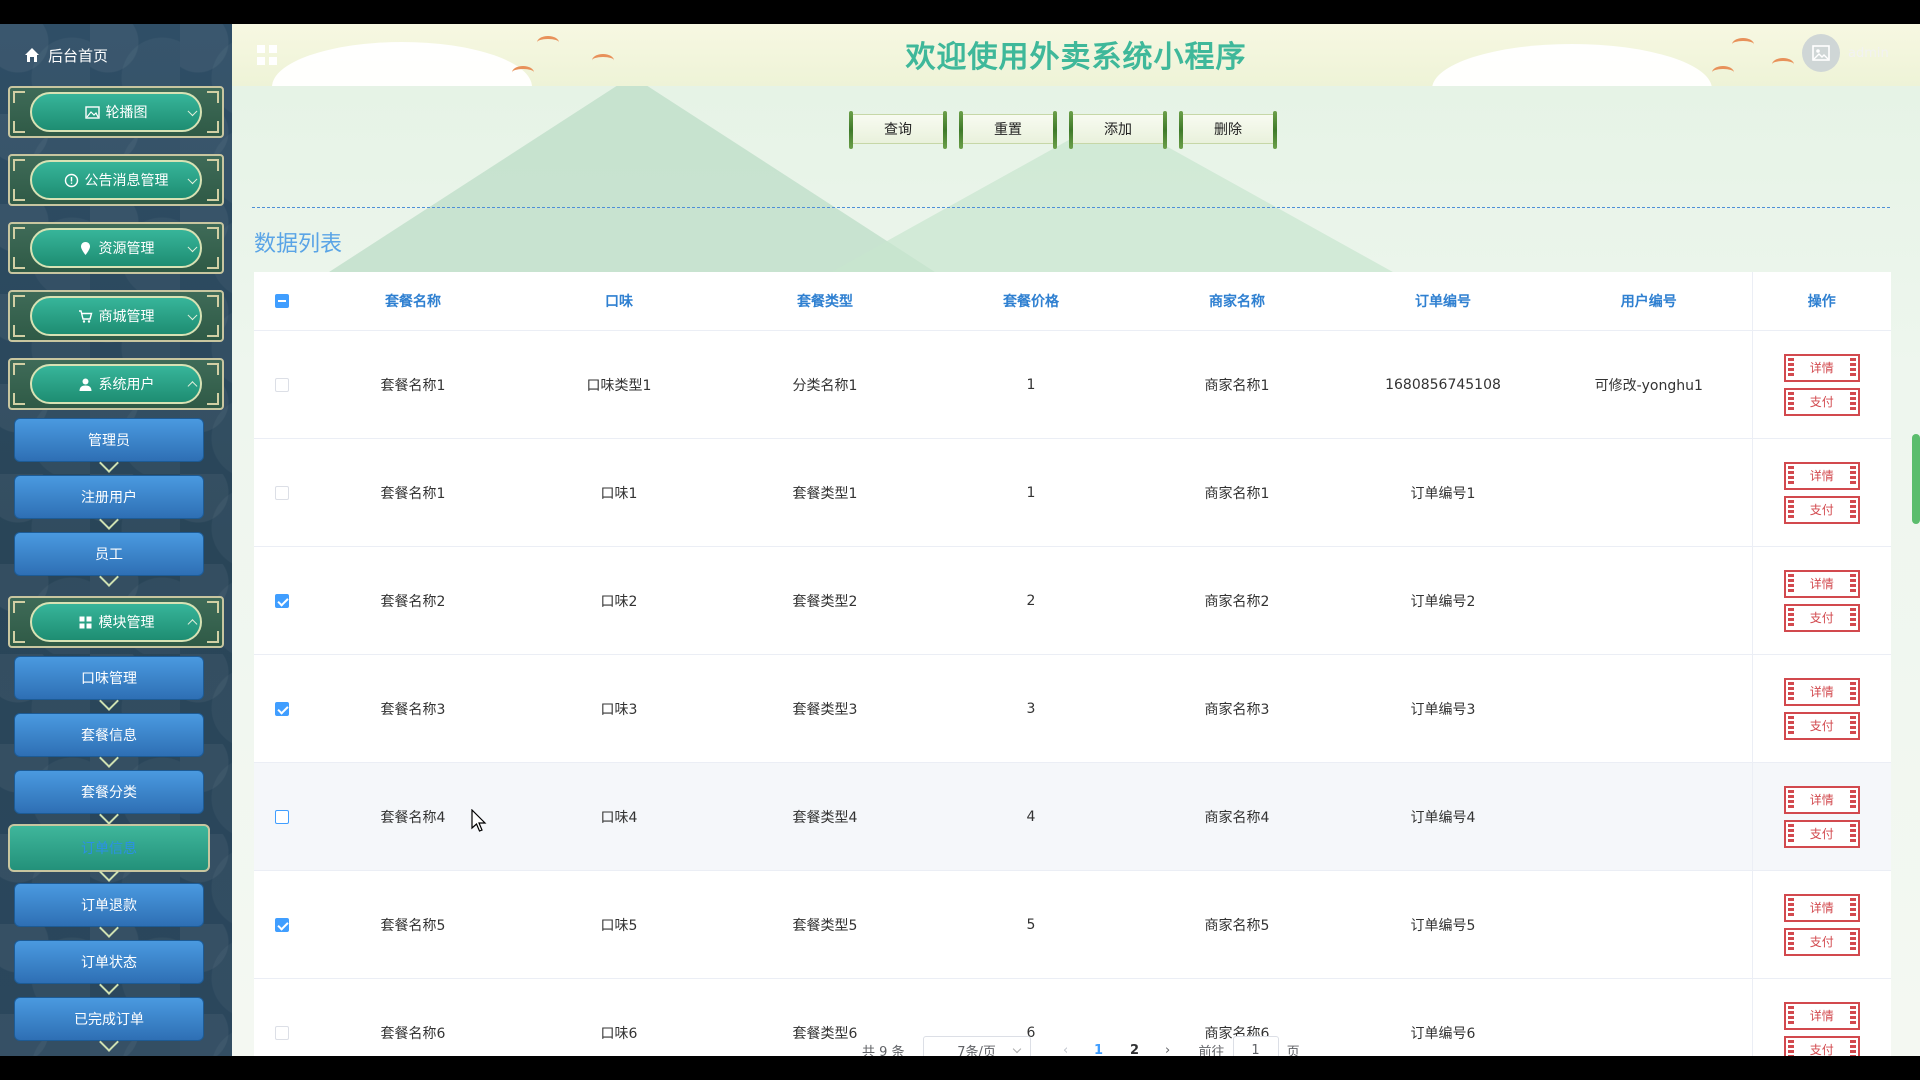  I want to click on column-header-user-no: 用户编号, so click(1649, 301).